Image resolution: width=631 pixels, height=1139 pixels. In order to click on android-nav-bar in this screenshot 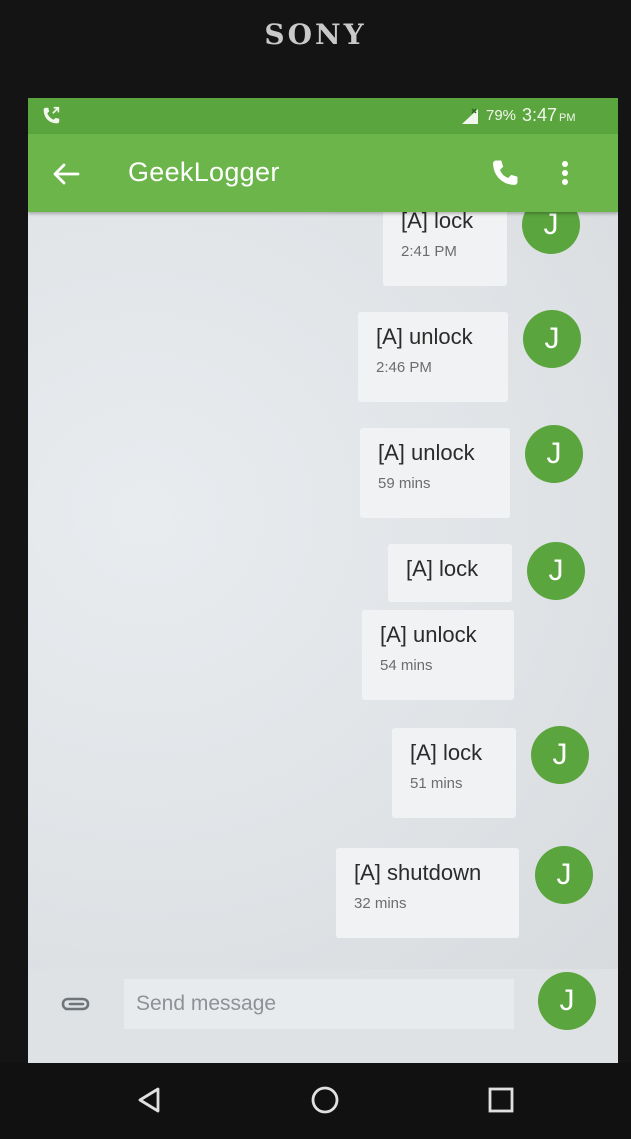, I will do `click(315, 1101)`.